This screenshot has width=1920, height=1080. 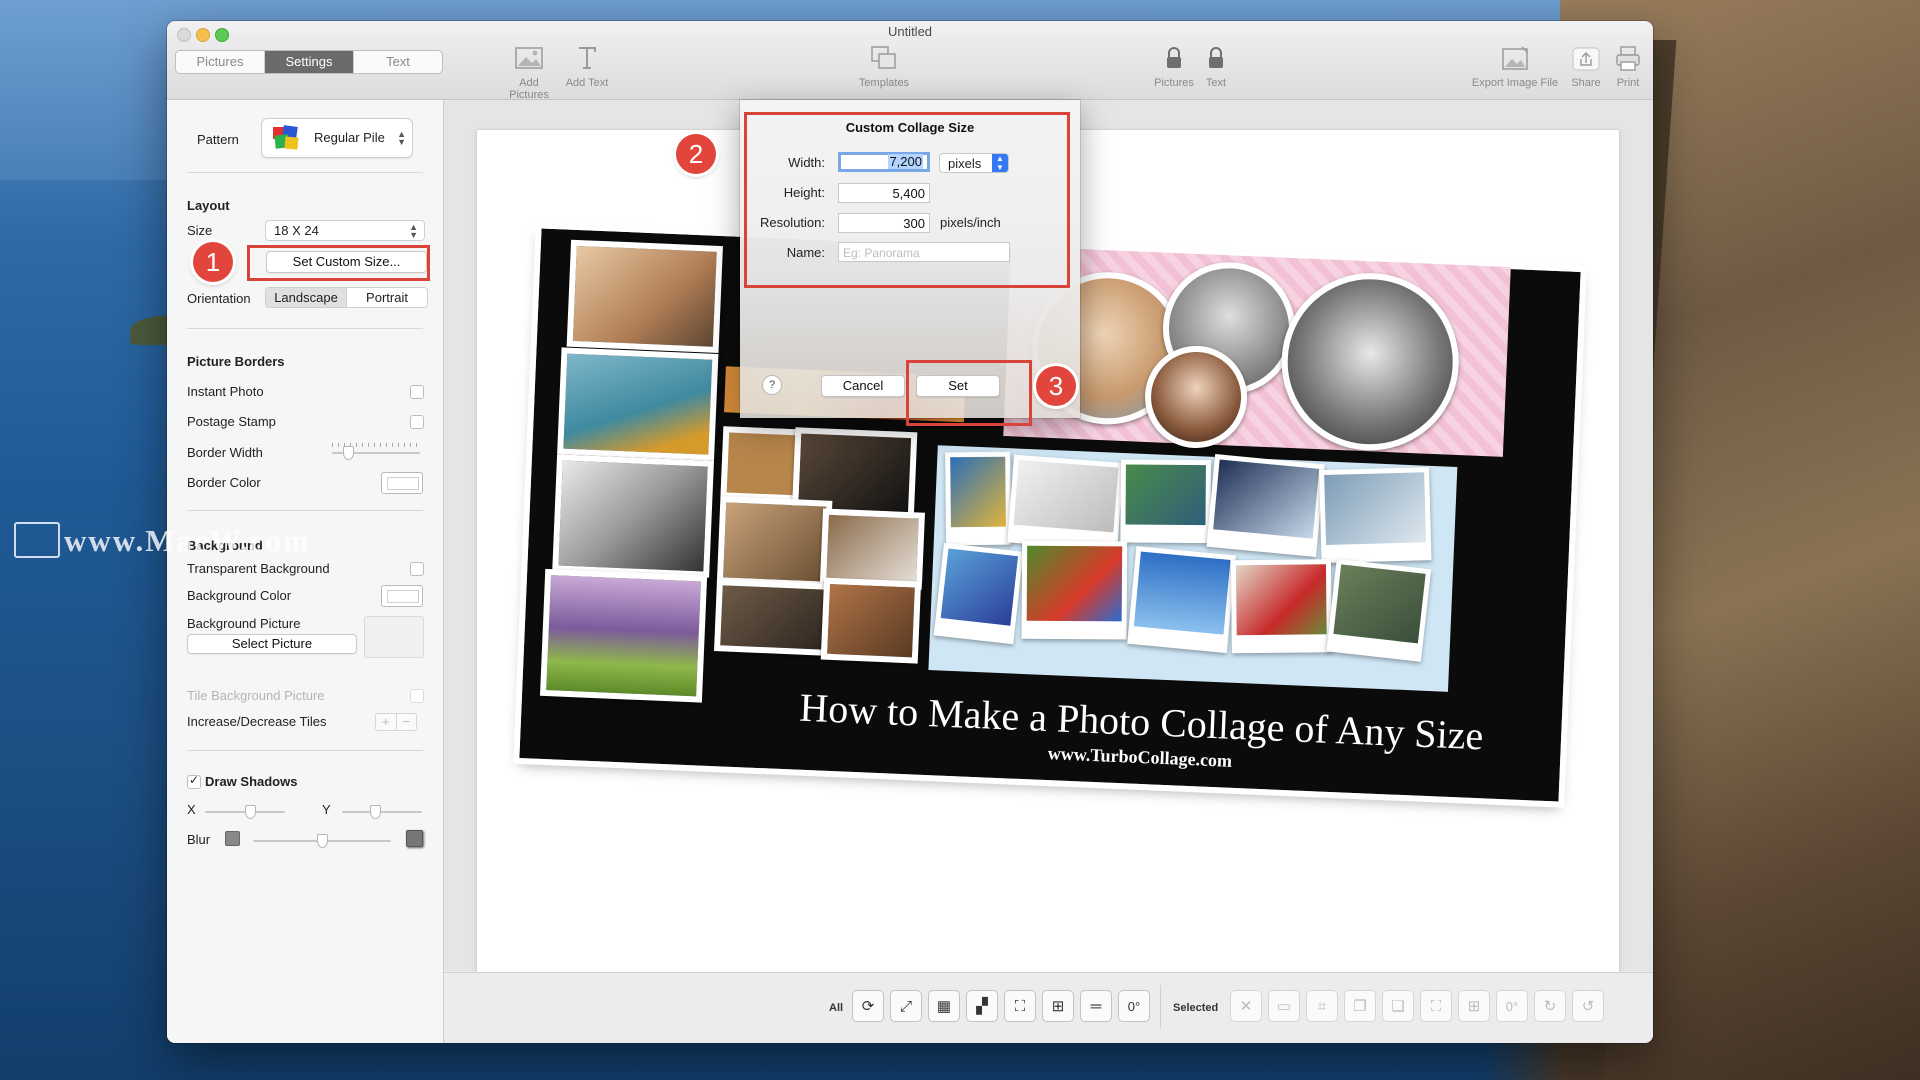 What do you see at coordinates (306, 297) in the screenshot?
I see `orientation-landscape: Landscape` at bounding box center [306, 297].